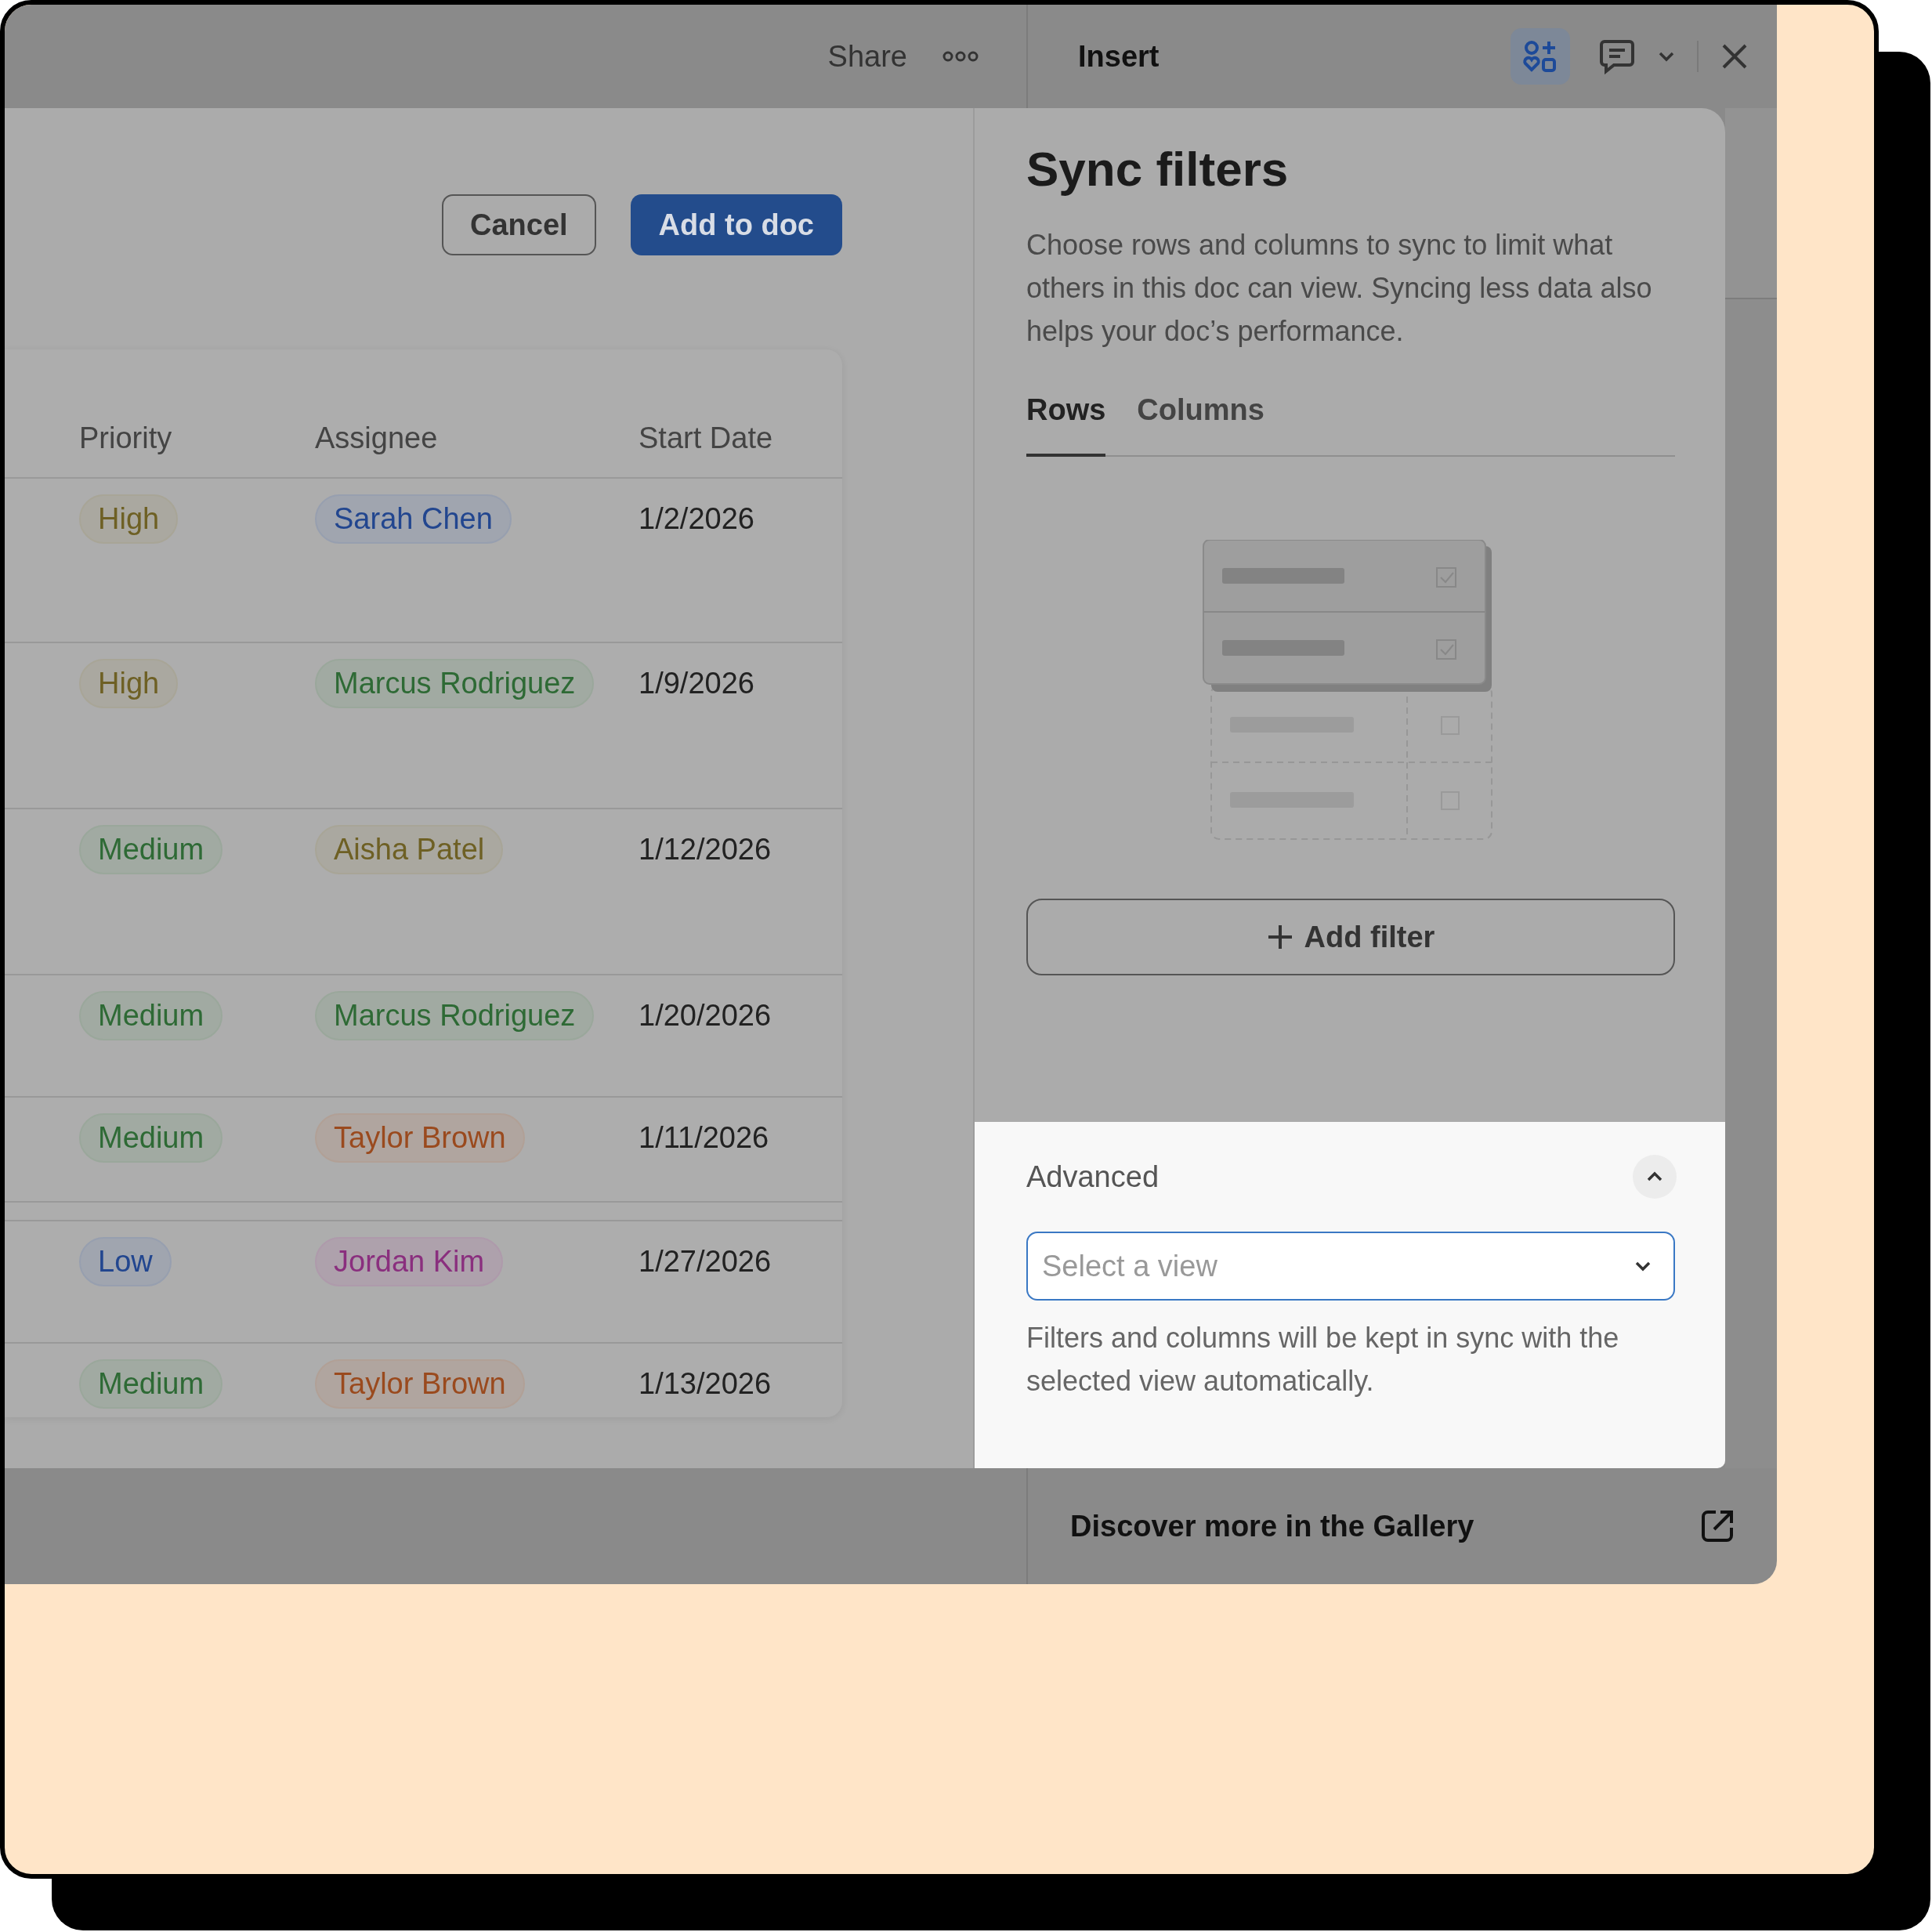 This screenshot has width=1932, height=1932. Describe the element at coordinates (1734, 56) in the screenshot. I see `close-icon` at that location.